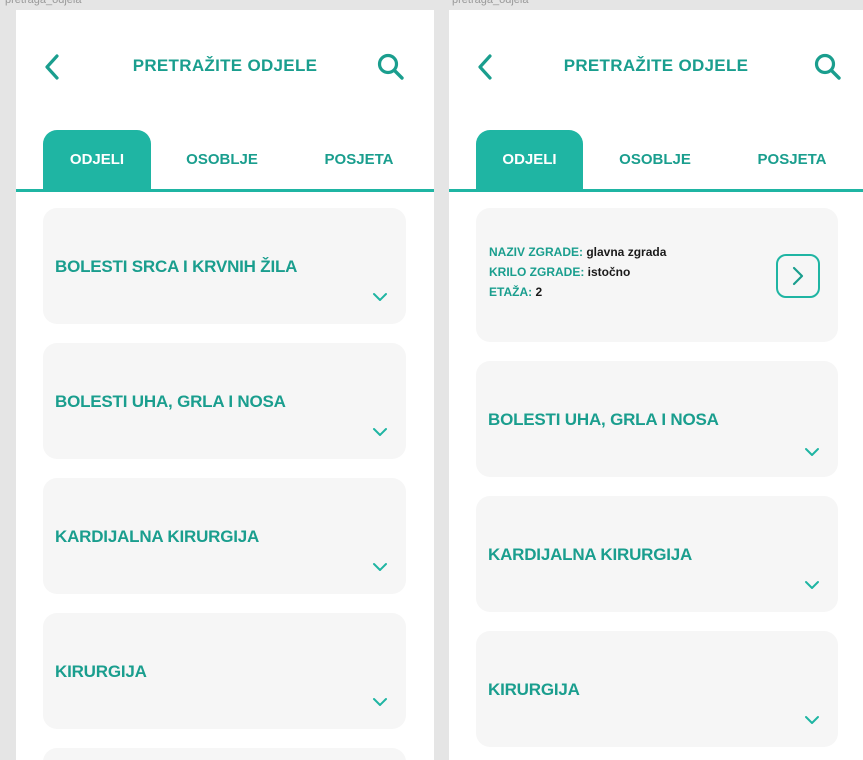  What do you see at coordinates (626, 252) in the screenshot?
I see `building-name-value: glavna zgrada` at bounding box center [626, 252].